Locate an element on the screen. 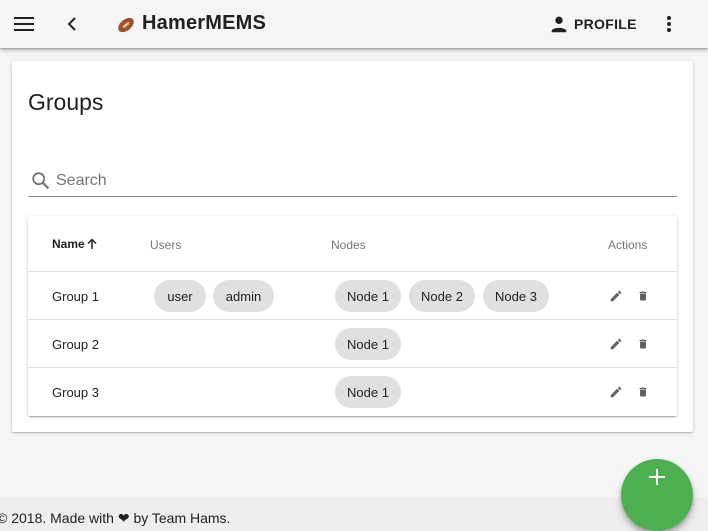 The image size is (708, 531). menu-button is located at coordinates (24, 24).